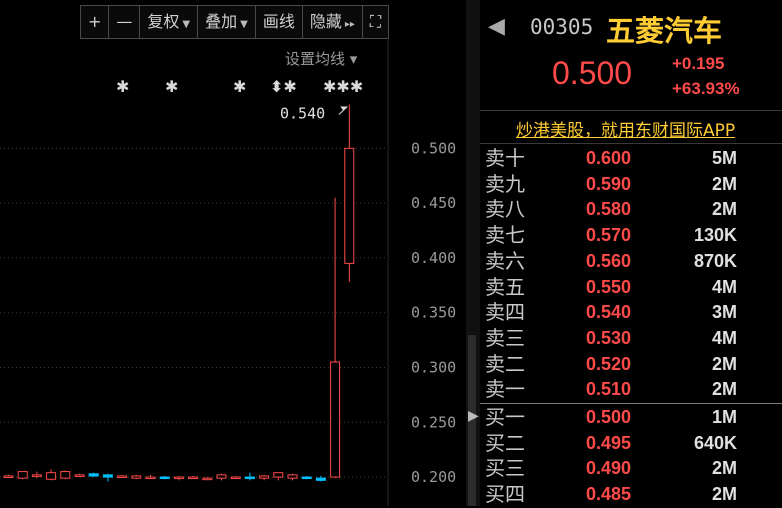 The image size is (782, 508). Describe the element at coordinates (715, 235) in the screenshot. I see `level-volume: 130K` at that location.